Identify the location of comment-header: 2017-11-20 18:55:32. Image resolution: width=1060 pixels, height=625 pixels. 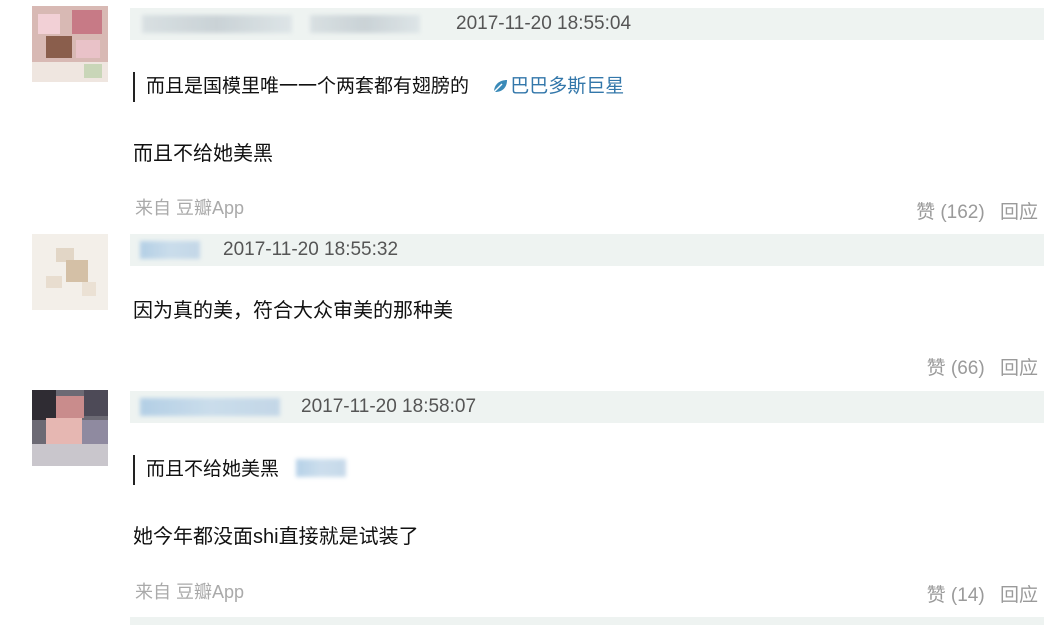
(587, 250).